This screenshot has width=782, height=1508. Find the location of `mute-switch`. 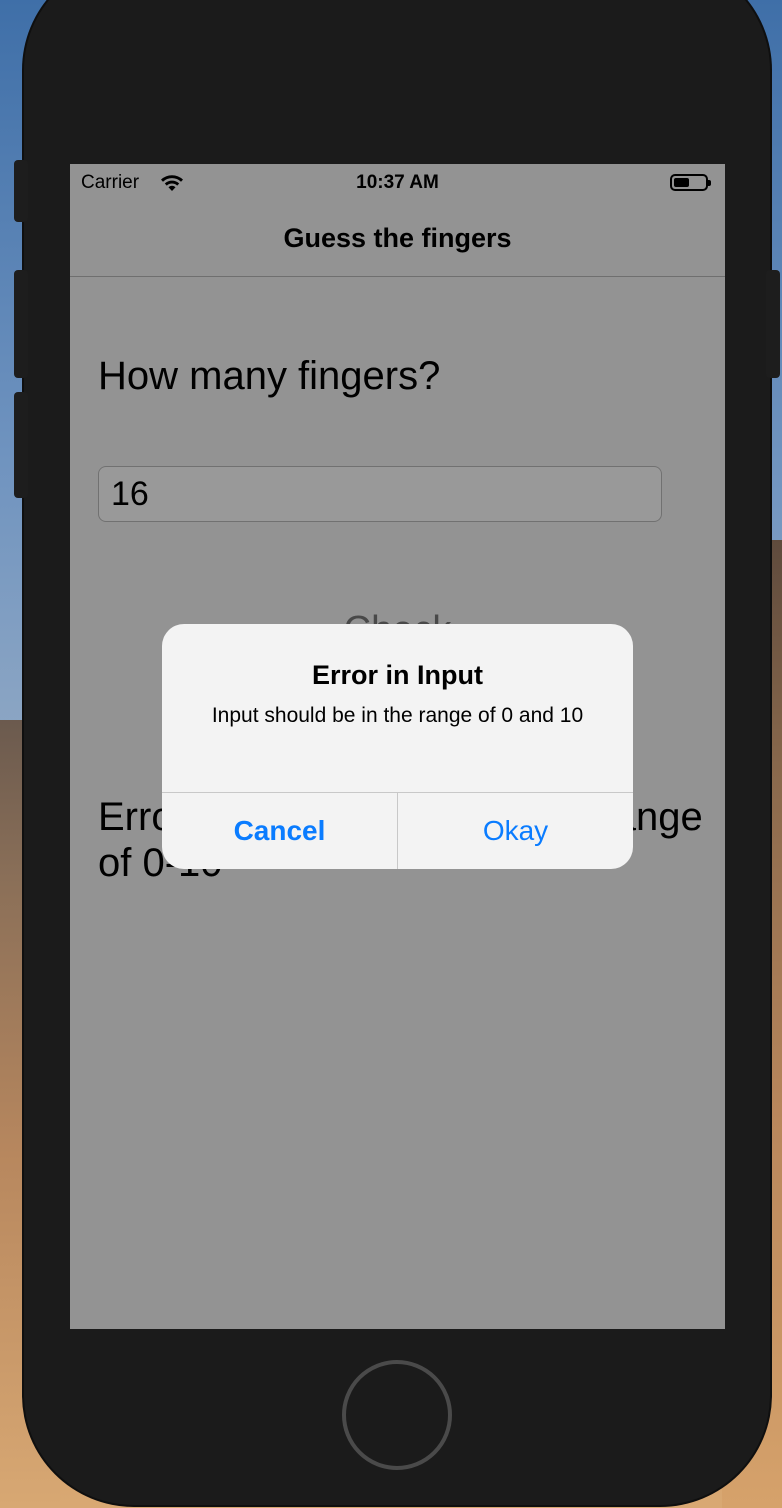

mute-switch is located at coordinates (21, 191).